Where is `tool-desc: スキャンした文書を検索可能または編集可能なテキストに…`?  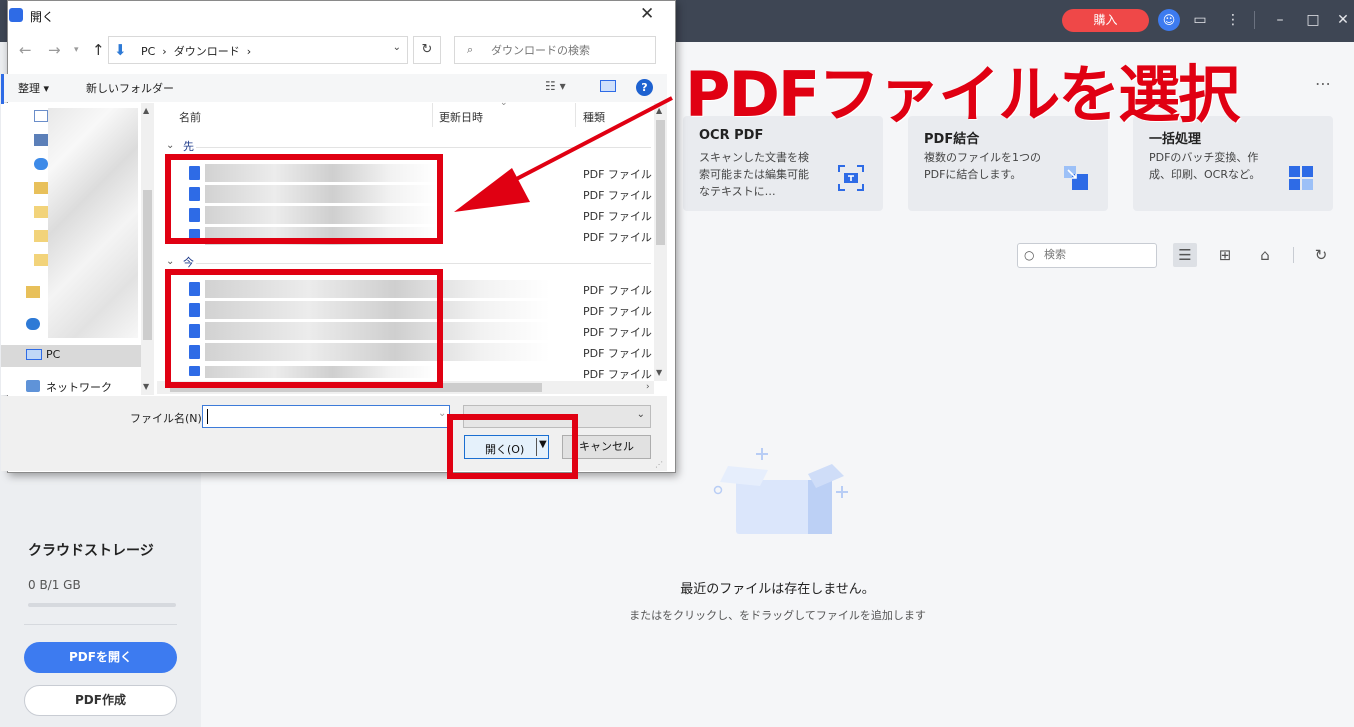 tool-desc: スキャンした文書を検索可能または編集可能なテキストに… is located at coordinates (754, 174).